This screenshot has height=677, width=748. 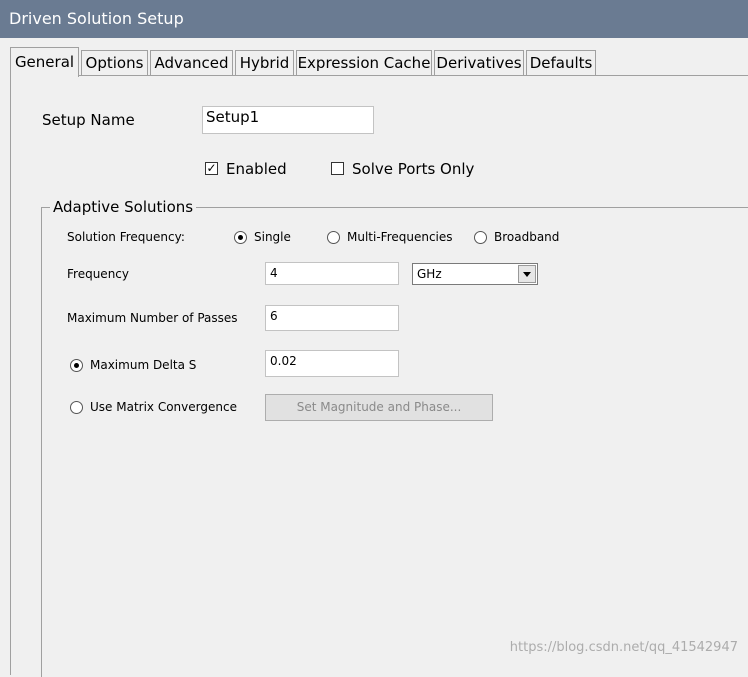 I want to click on setup-name-field: Setup1, so click(x=288, y=120).